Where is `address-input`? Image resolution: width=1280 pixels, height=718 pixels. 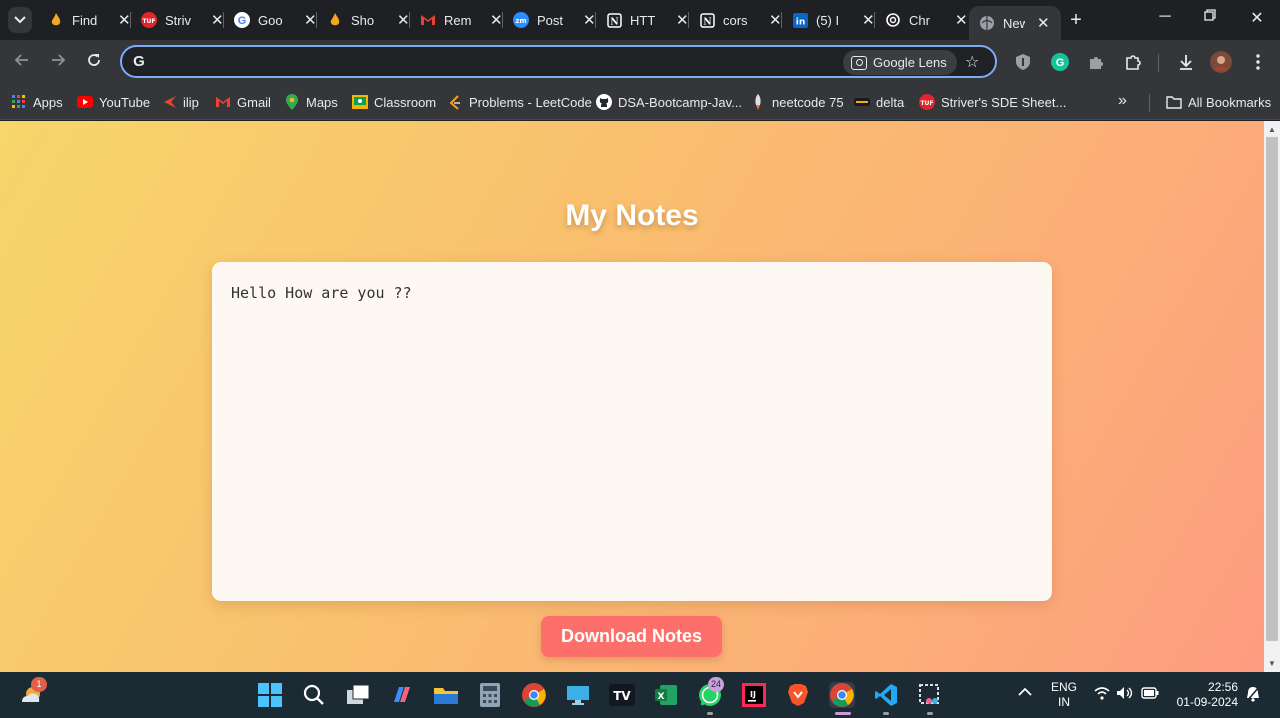
address-input is located at coordinates (498, 62).